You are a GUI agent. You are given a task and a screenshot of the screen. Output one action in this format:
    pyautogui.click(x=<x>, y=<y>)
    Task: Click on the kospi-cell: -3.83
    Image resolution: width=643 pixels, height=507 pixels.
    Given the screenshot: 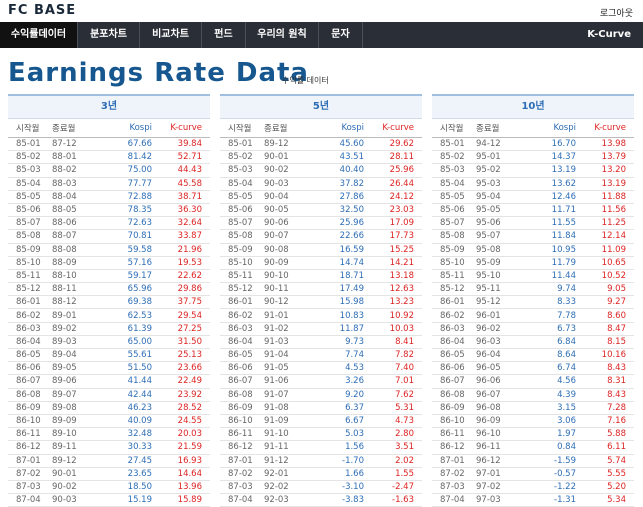 What is the action you would take?
    pyautogui.click(x=342, y=500)
    